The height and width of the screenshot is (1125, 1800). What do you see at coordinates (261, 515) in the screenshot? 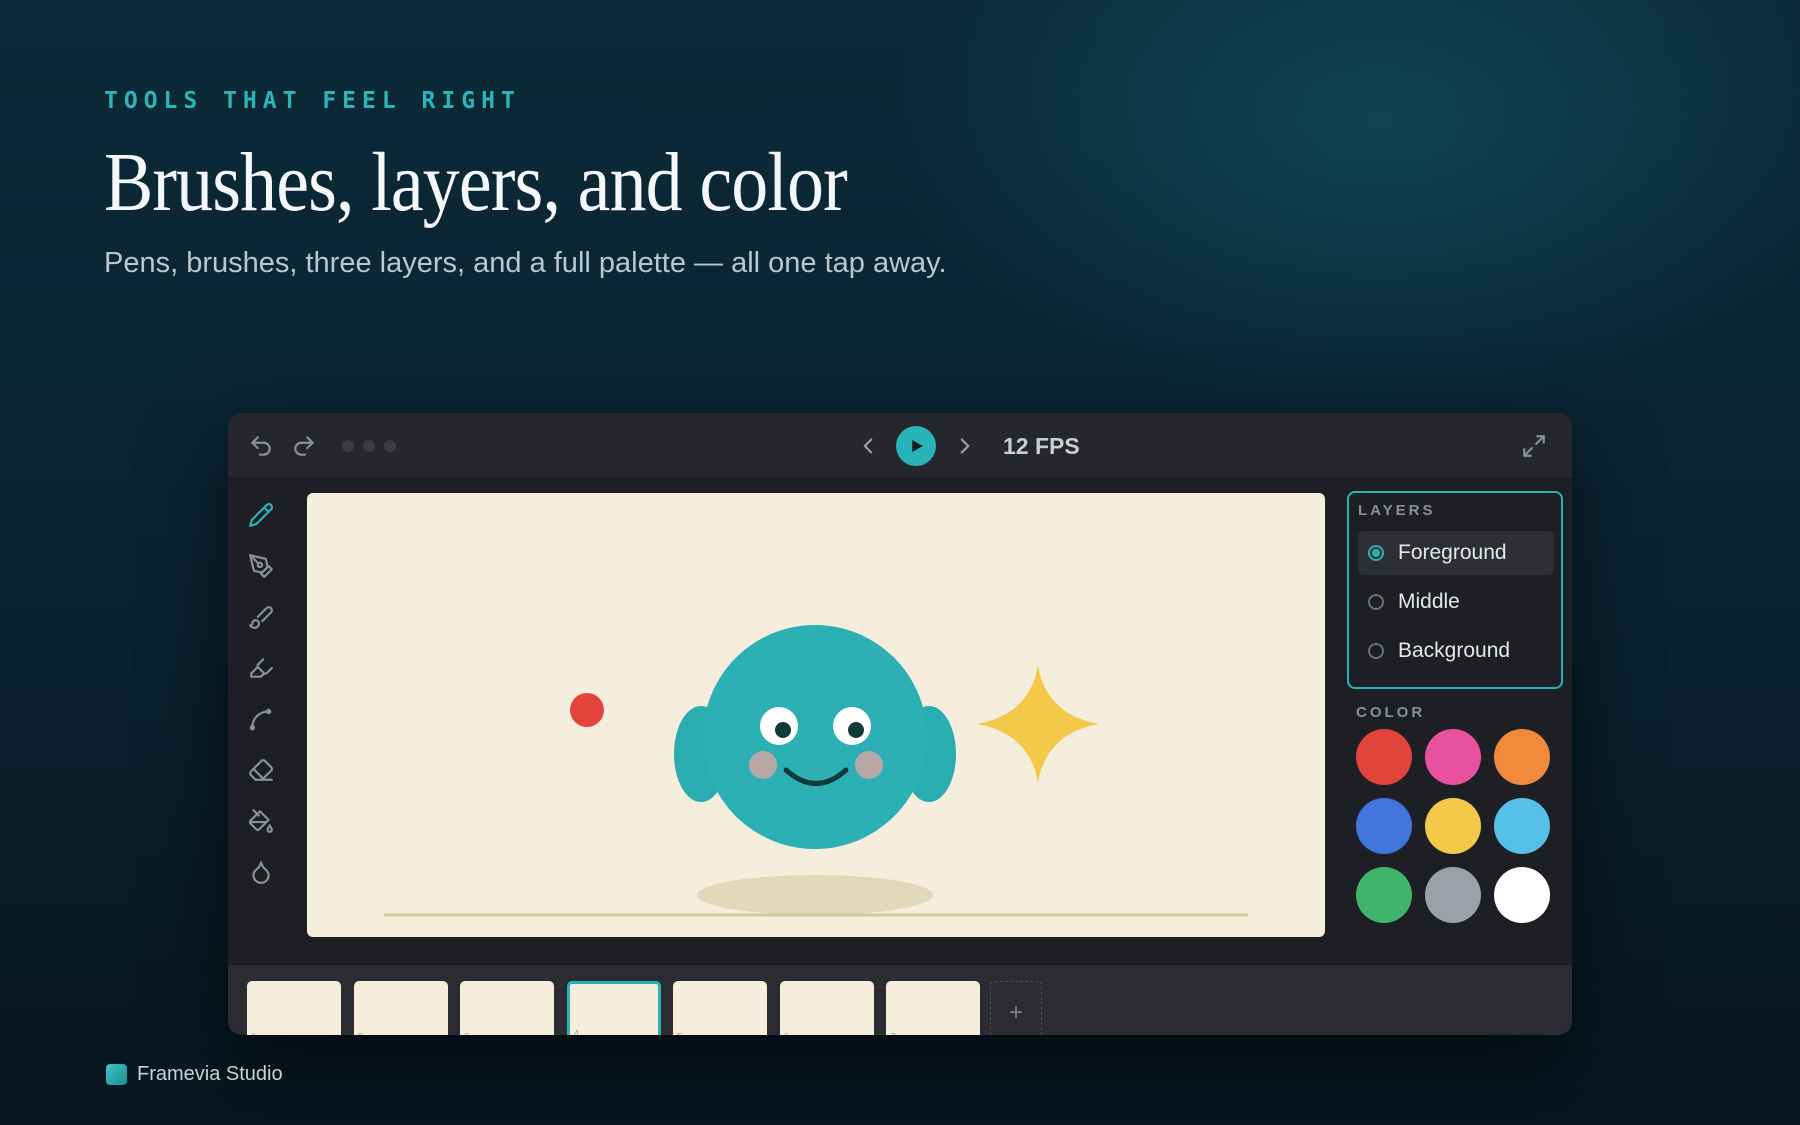
I see `pencil-icon` at bounding box center [261, 515].